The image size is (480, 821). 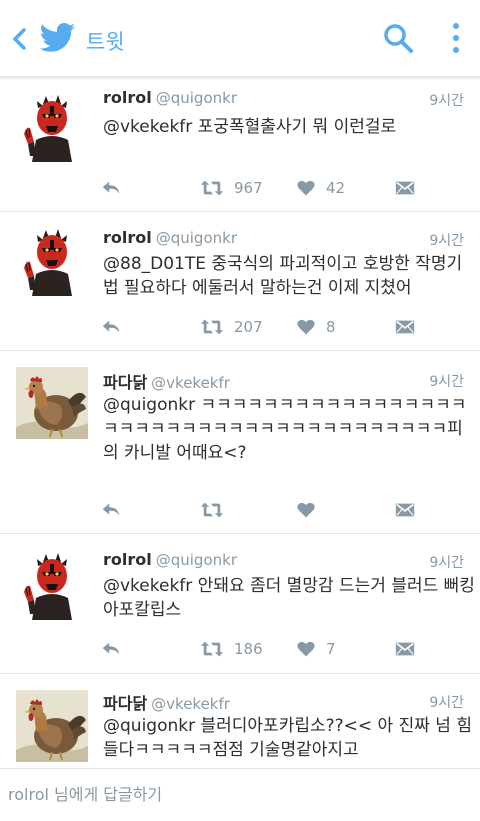 What do you see at coordinates (456, 38) in the screenshot?
I see `overflow-menu-icon` at bounding box center [456, 38].